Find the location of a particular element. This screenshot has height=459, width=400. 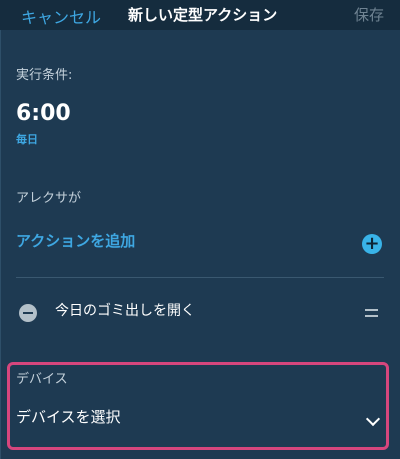

actions-section-label: アレクサが is located at coordinates (49, 198).